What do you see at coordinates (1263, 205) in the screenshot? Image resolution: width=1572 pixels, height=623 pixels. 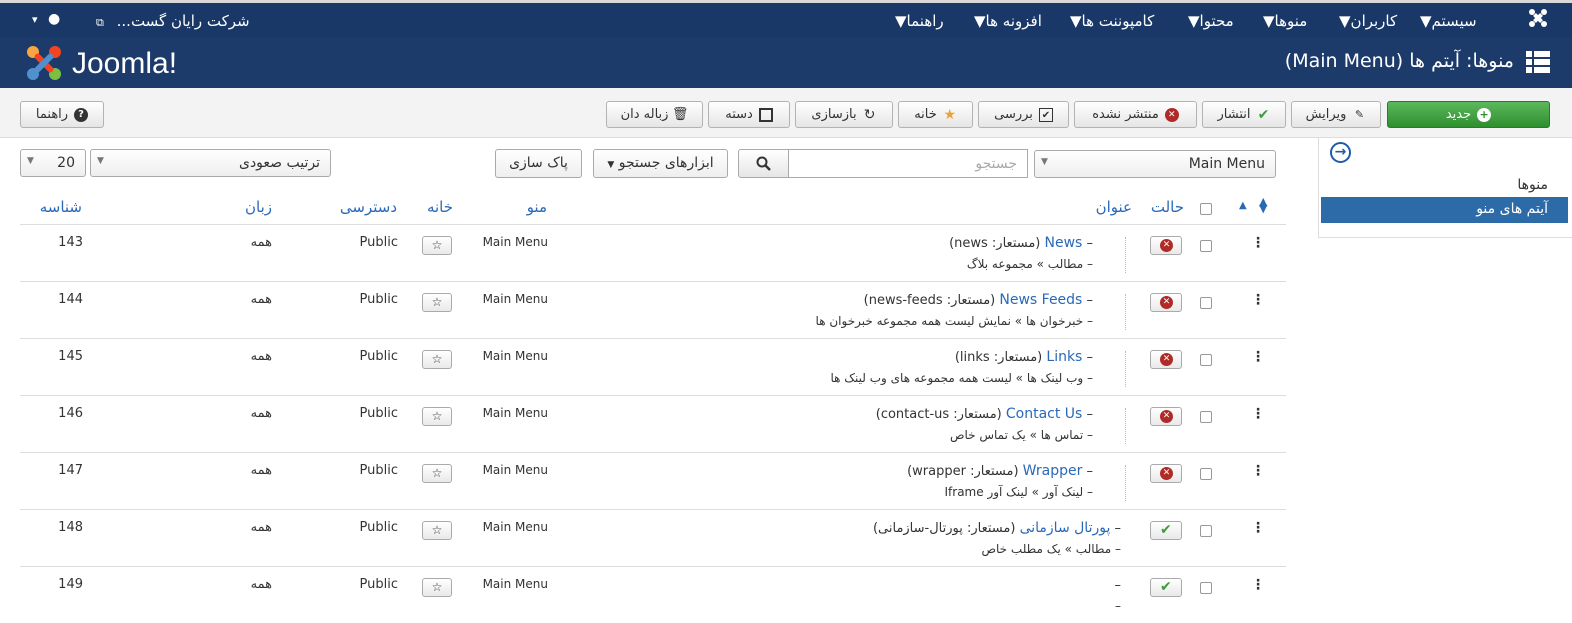 I see `sort-icon: ▲ ▼` at bounding box center [1263, 205].